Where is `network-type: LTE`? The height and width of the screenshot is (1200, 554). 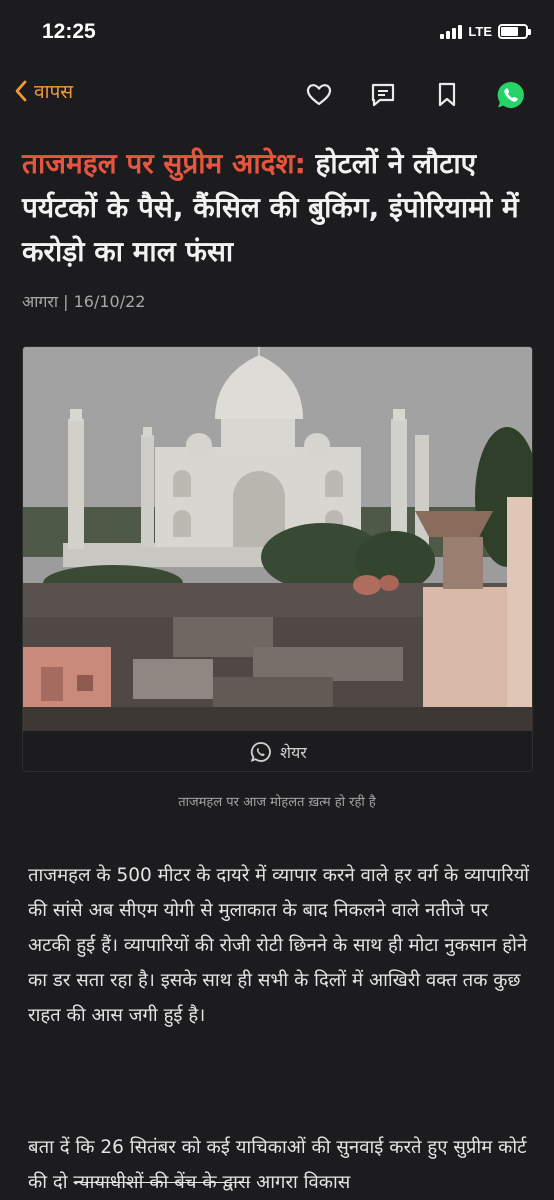 network-type: LTE is located at coordinates (480, 31).